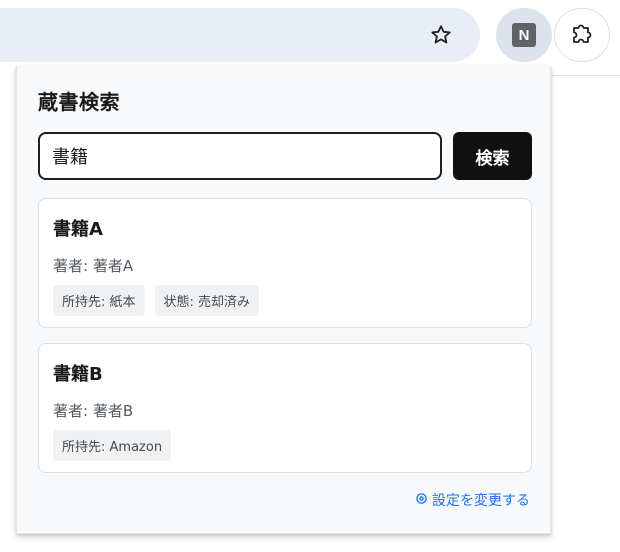 The height and width of the screenshot is (552, 620). What do you see at coordinates (586, 75) in the screenshot?
I see `toolbar-divider` at bounding box center [586, 75].